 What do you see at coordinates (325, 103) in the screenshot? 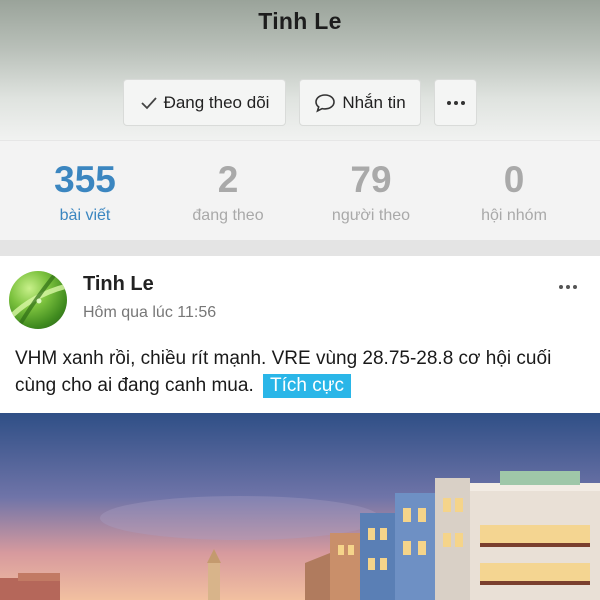
I see `chat-bubble-icon` at bounding box center [325, 103].